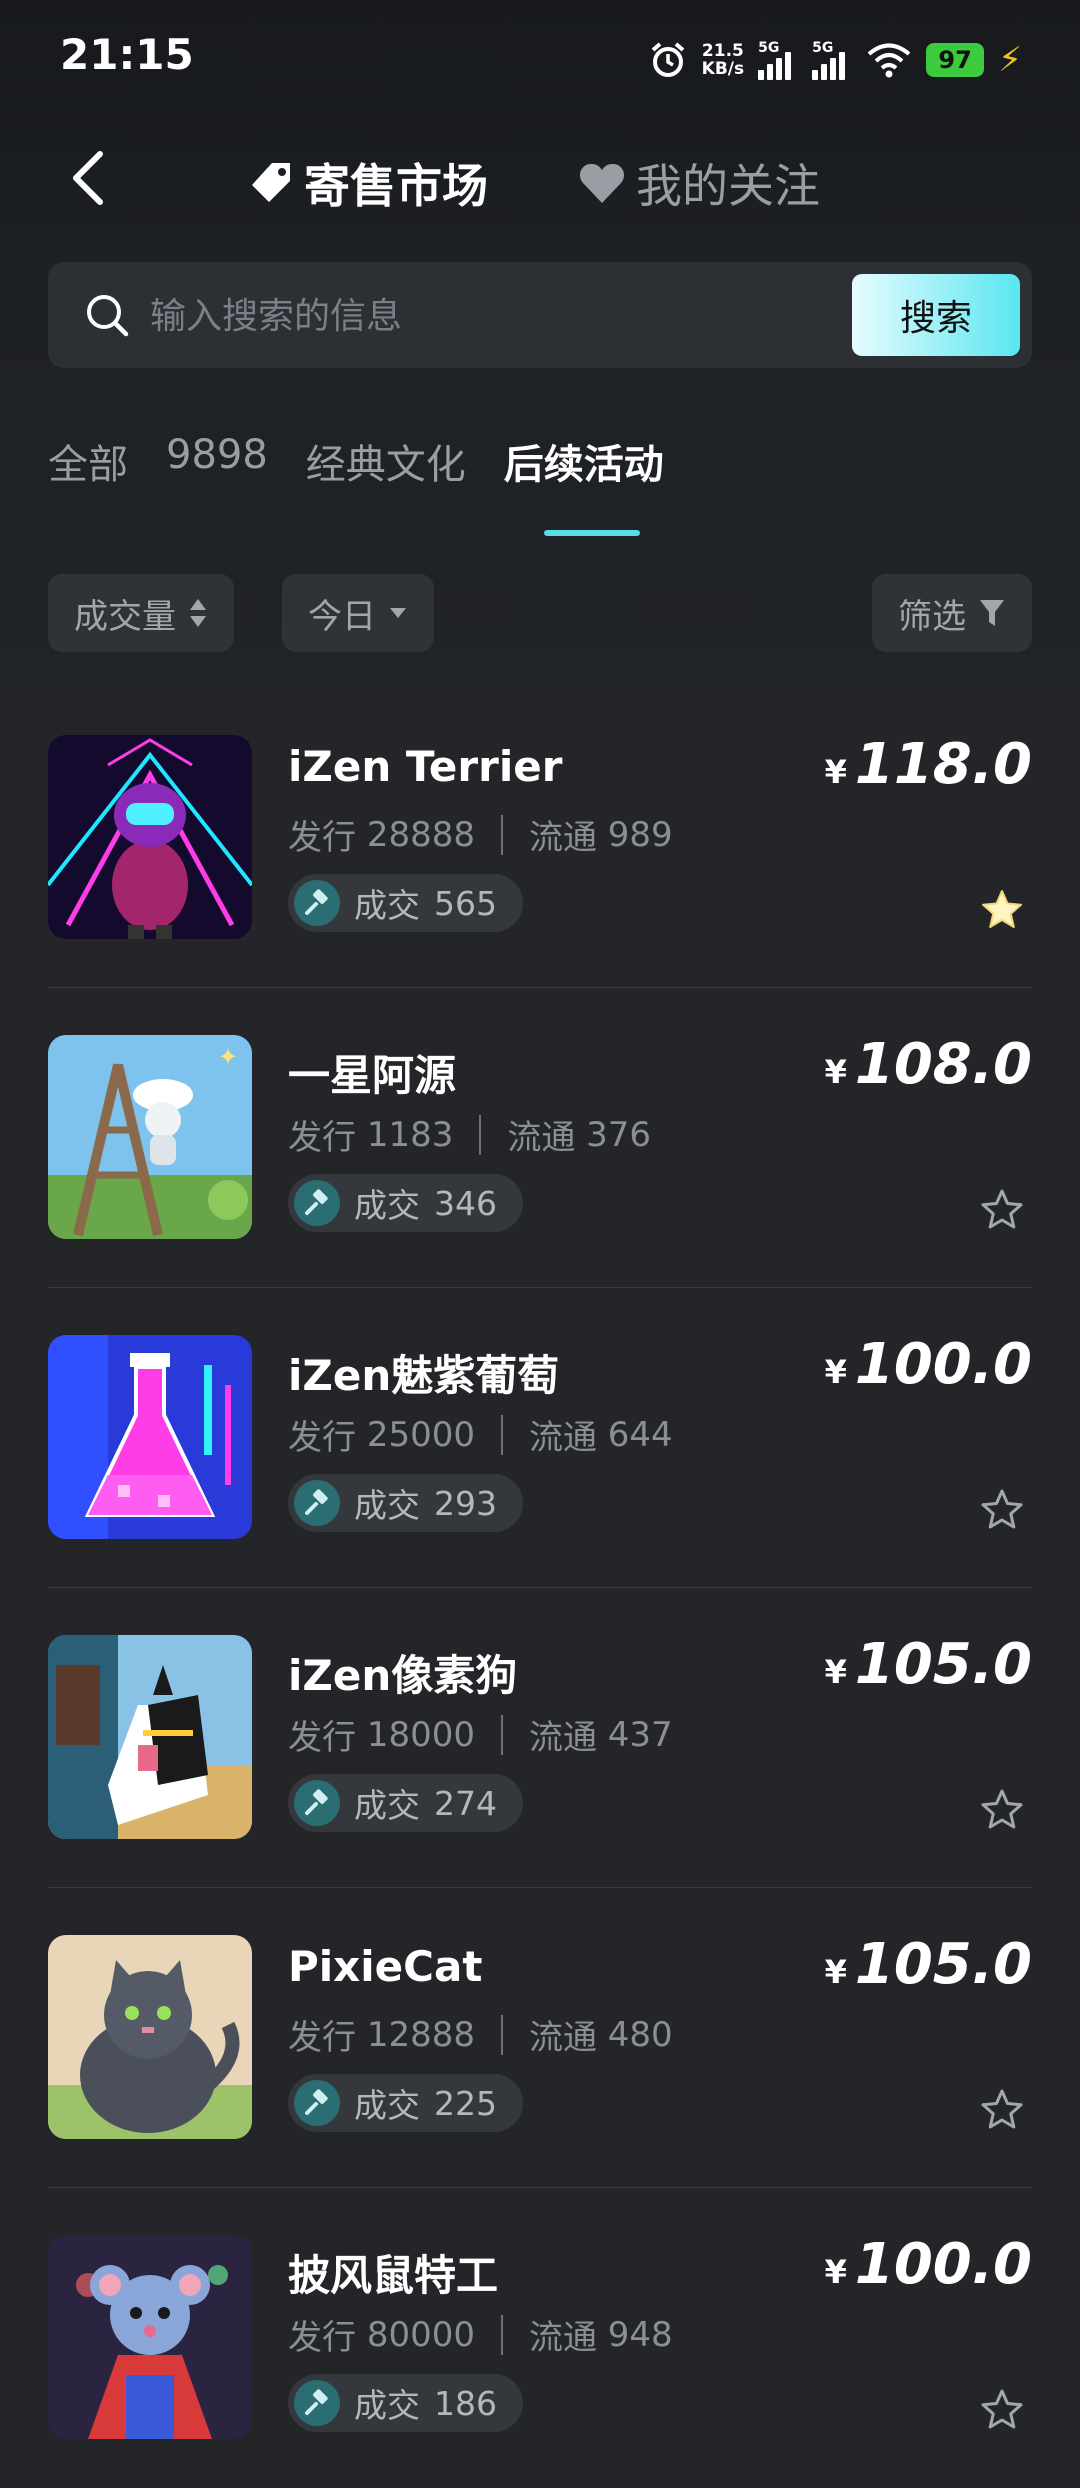 The image size is (1080, 2488). I want to click on tab-my-follows: 我的关注, so click(699, 183).